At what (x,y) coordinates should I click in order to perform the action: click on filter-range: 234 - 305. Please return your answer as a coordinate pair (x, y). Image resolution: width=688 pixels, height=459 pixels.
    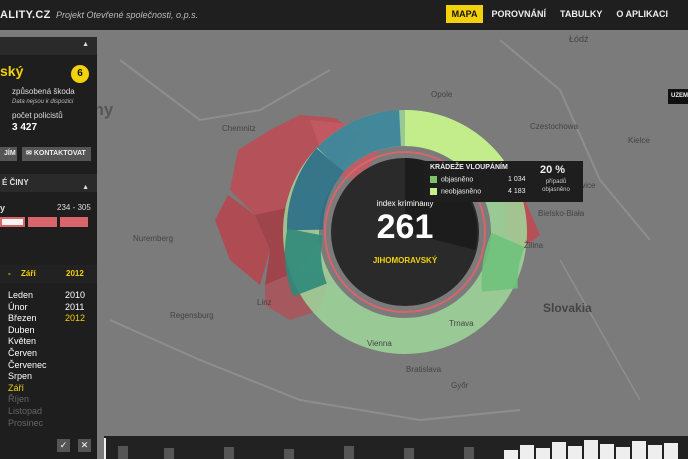
    Looking at the image, I should click on (74, 207).